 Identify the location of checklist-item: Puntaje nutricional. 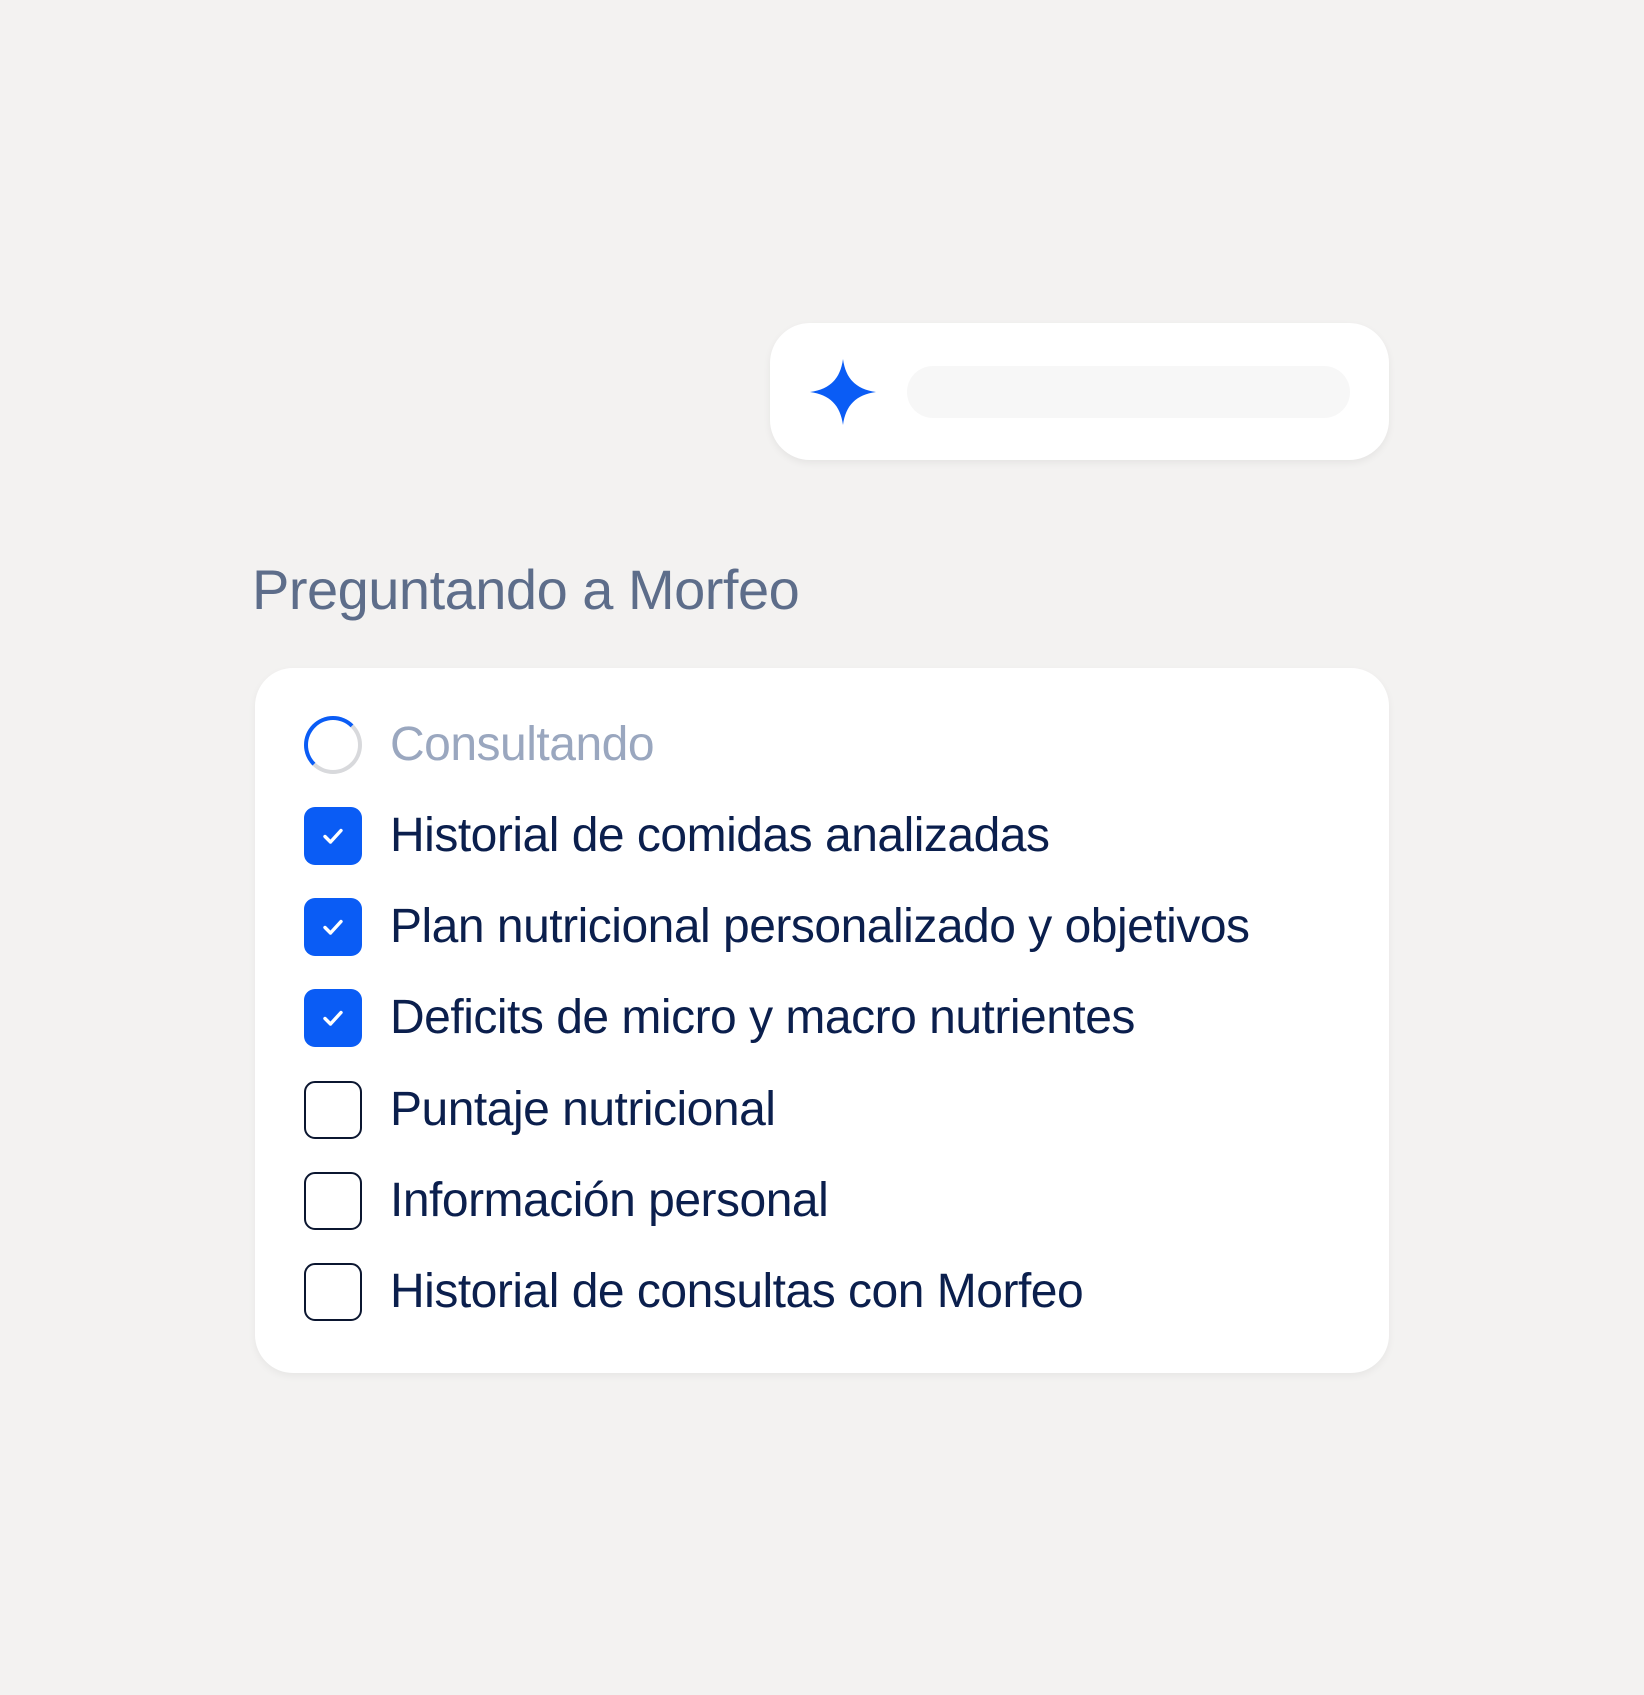
(540, 1110).